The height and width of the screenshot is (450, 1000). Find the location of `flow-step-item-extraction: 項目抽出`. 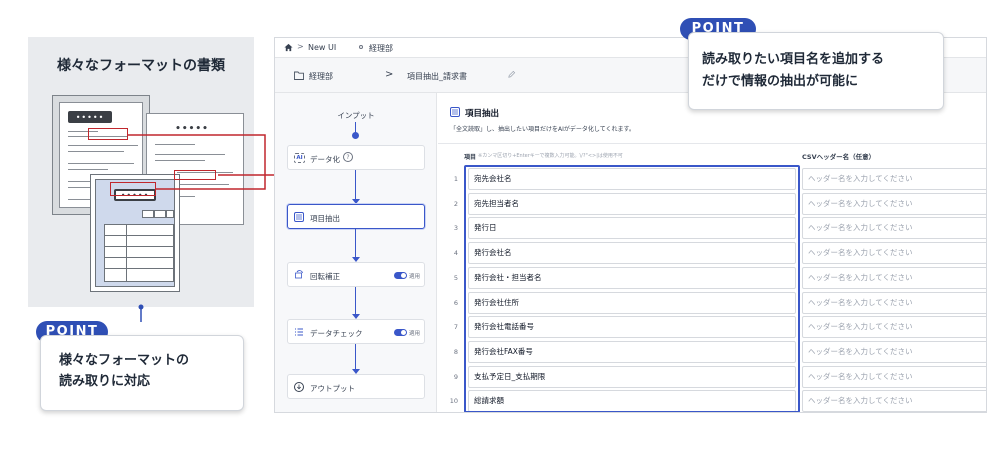

flow-step-item-extraction: 項目抽出 is located at coordinates (356, 216).